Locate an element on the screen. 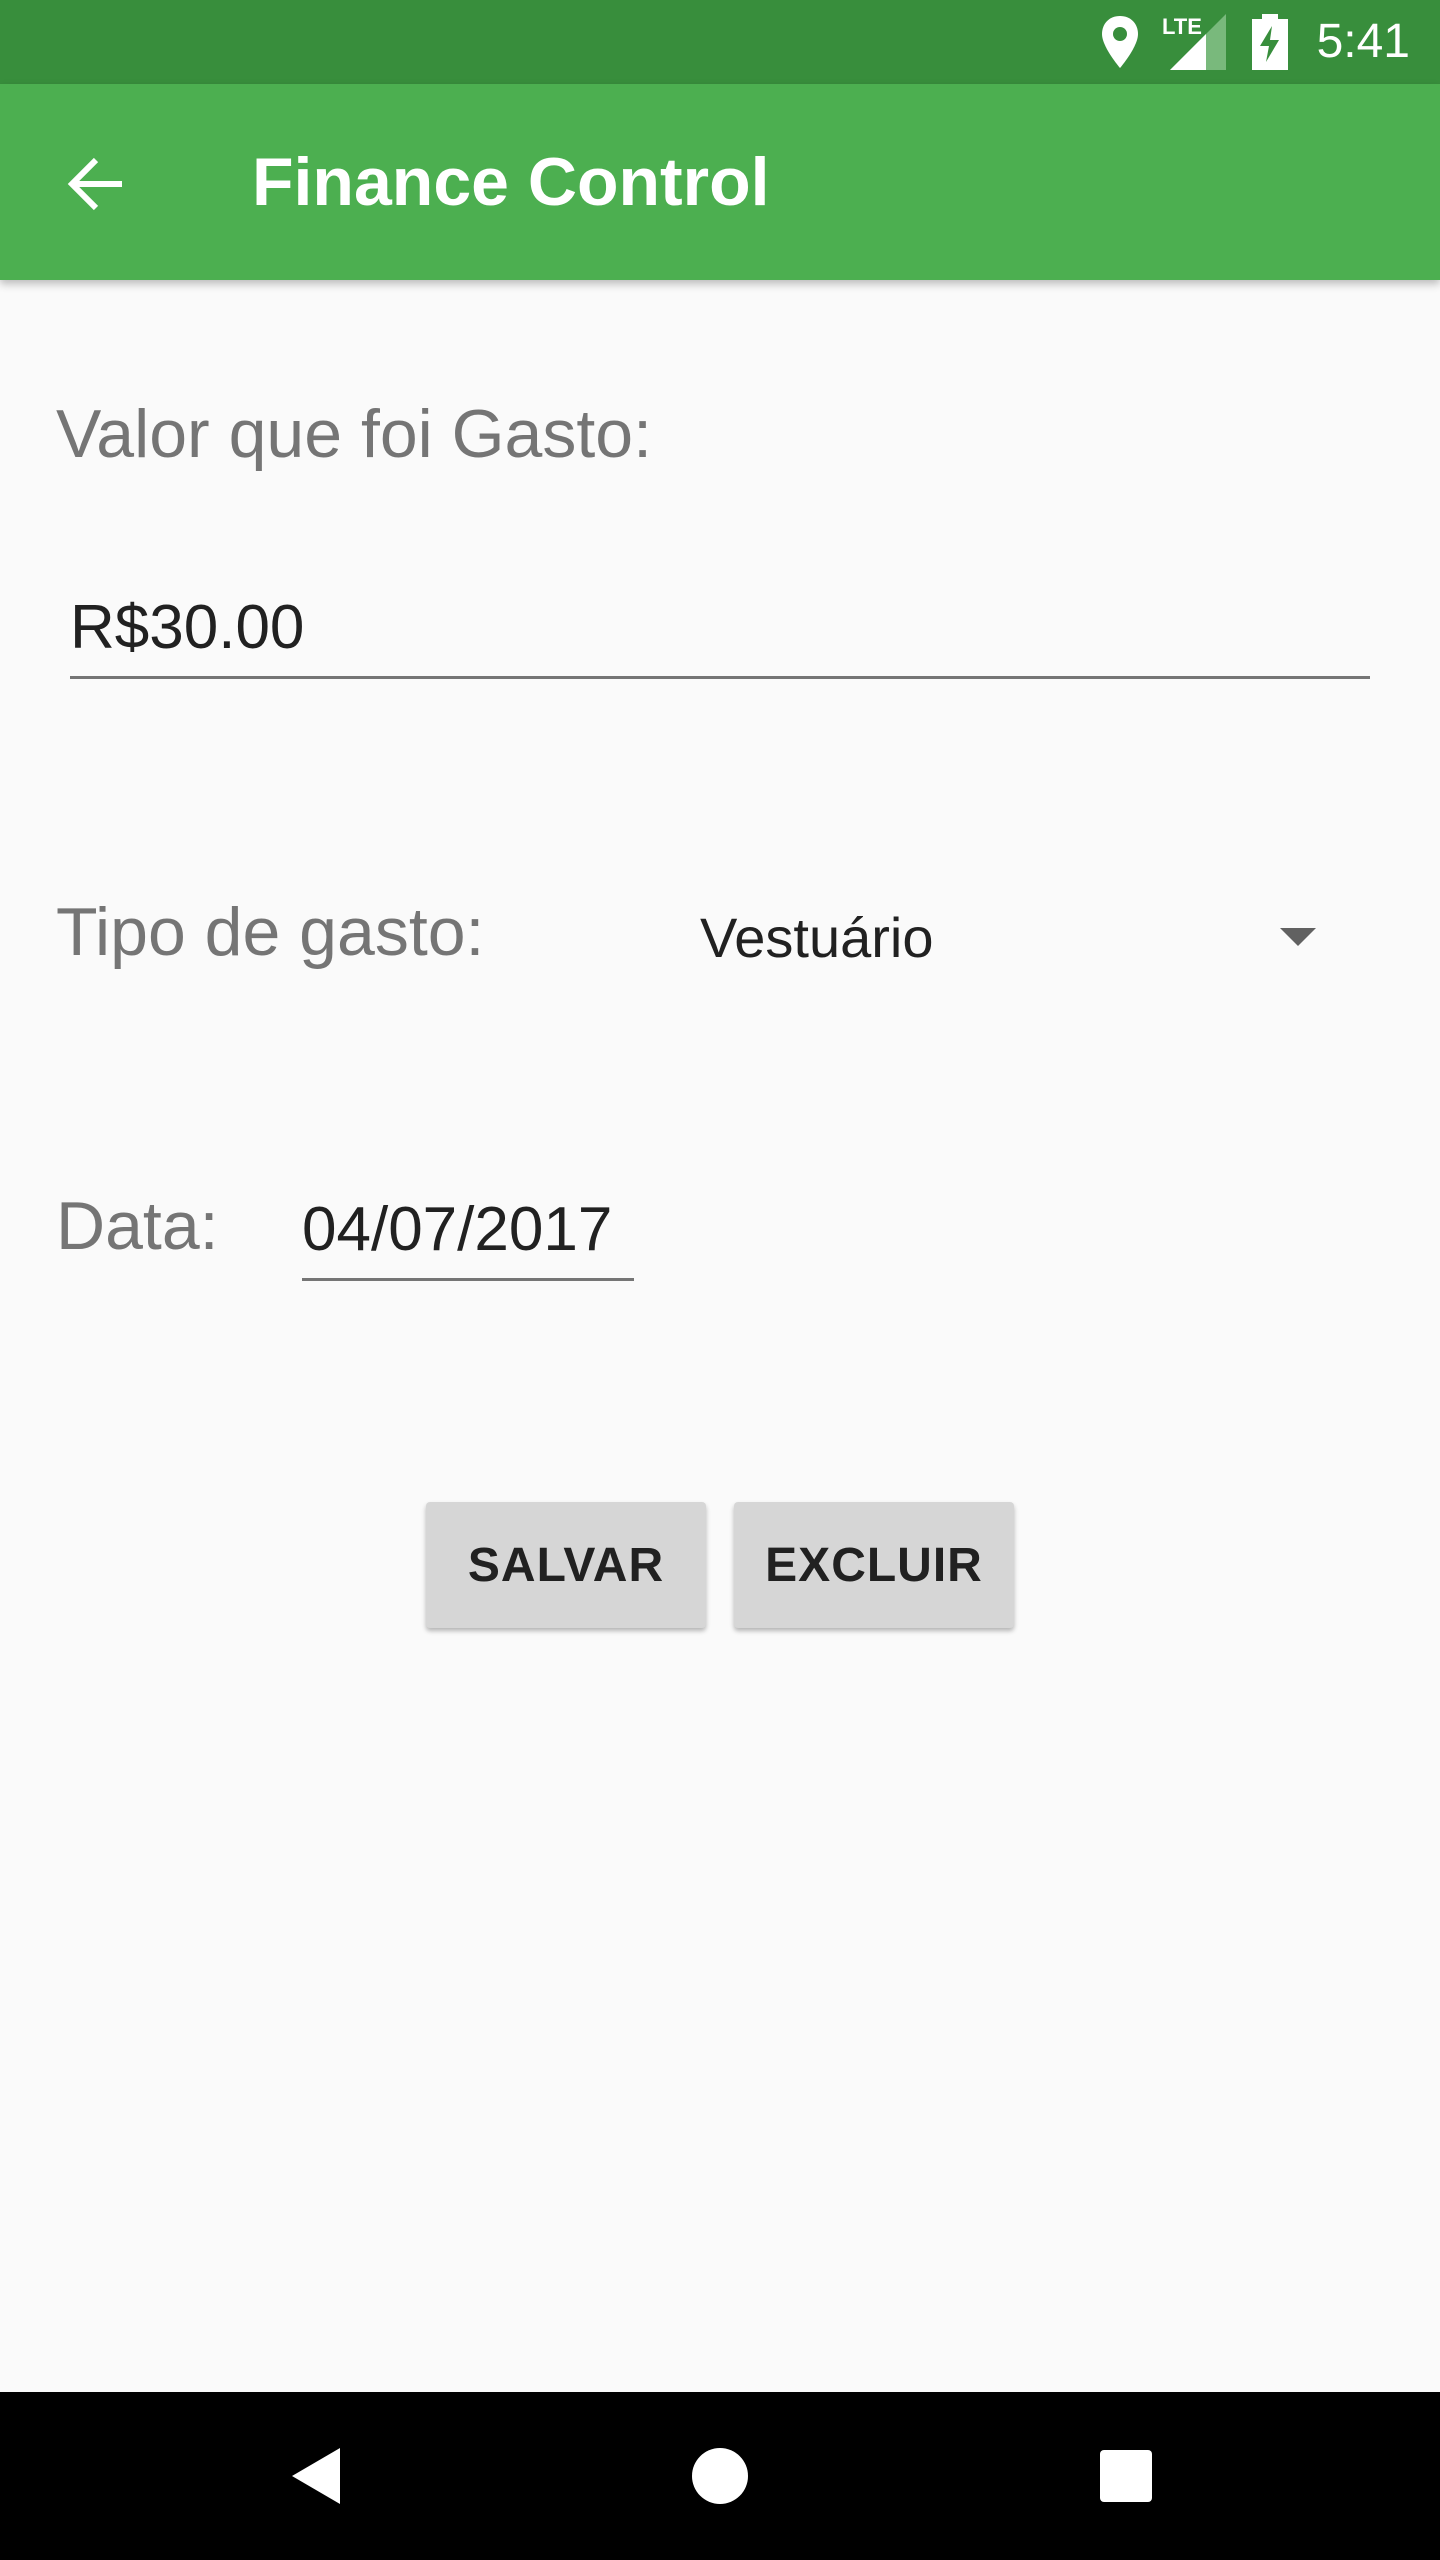 Image resolution: width=1440 pixels, height=2560 pixels. delete-button: EXCLUIR is located at coordinates (874, 1565).